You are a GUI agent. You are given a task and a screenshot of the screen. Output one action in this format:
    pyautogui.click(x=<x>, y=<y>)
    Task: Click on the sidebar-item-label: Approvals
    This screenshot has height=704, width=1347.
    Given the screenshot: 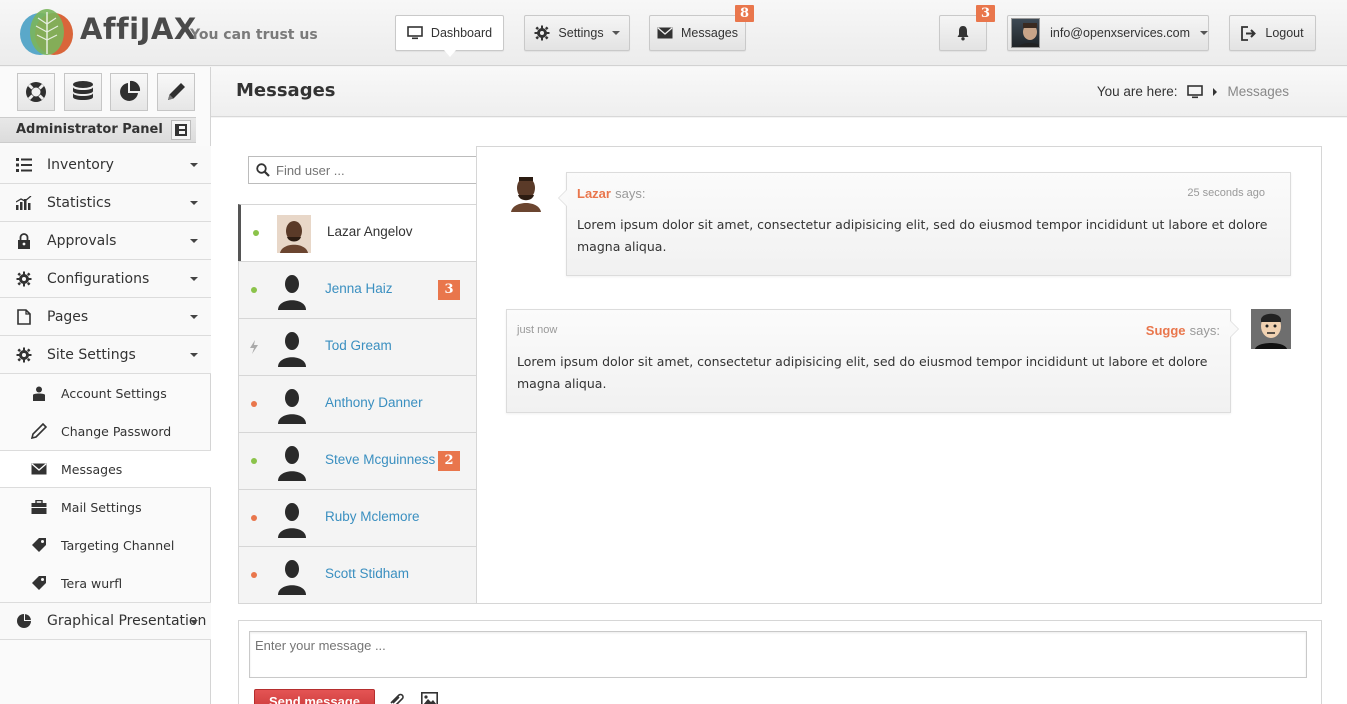 What is the action you would take?
    pyautogui.click(x=82, y=240)
    